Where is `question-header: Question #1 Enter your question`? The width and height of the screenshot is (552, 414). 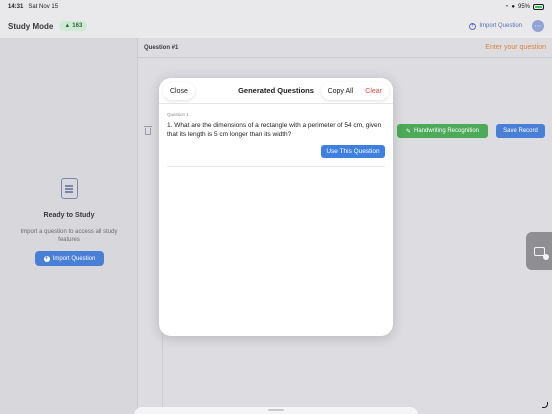
question-header: Question #1 Enter your question is located at coordinates (345, 48).